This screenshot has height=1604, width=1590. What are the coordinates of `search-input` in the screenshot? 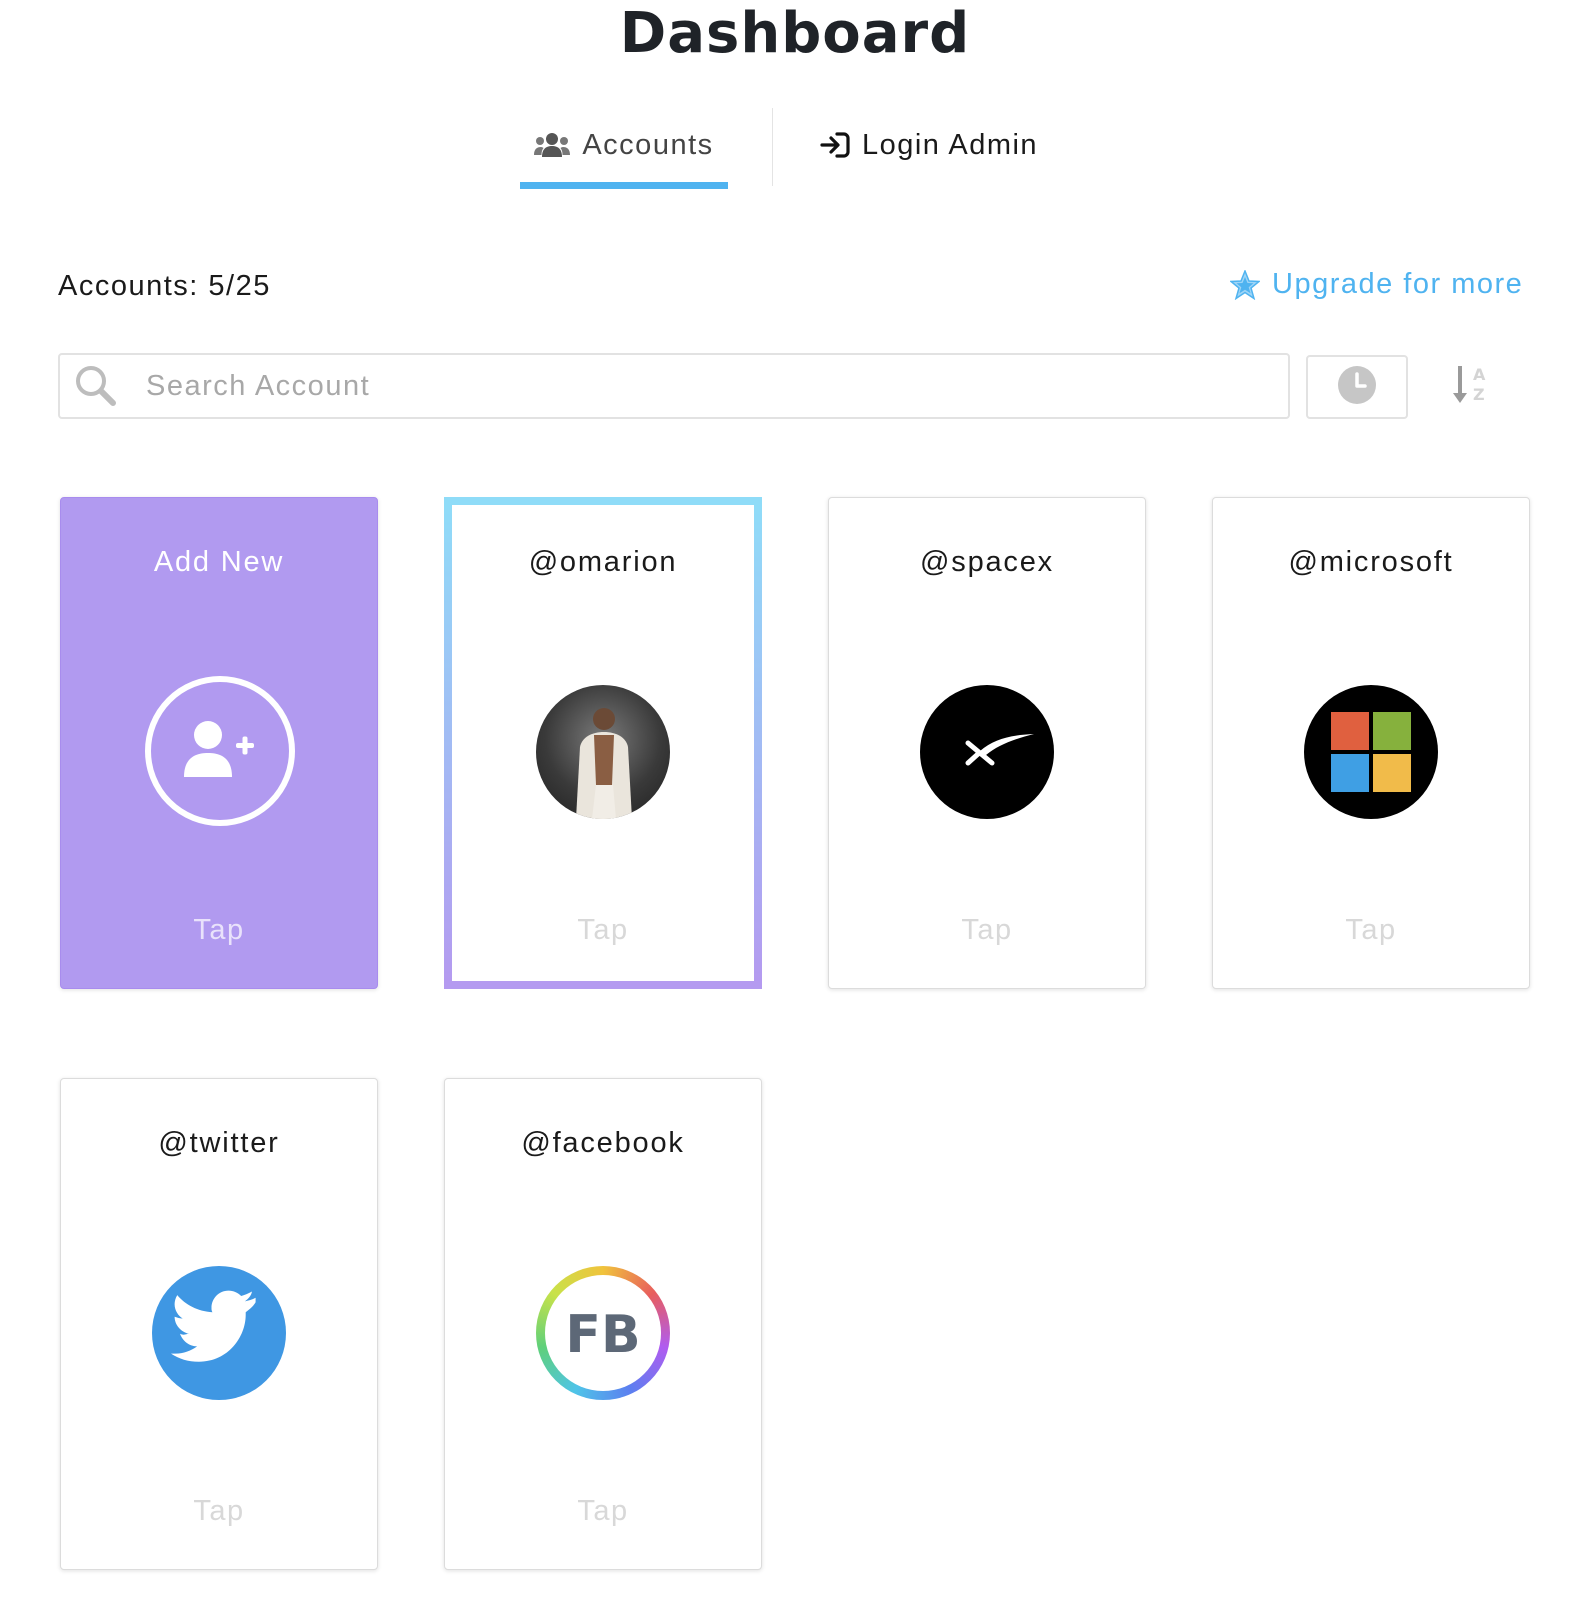 It's located at (696, 386).